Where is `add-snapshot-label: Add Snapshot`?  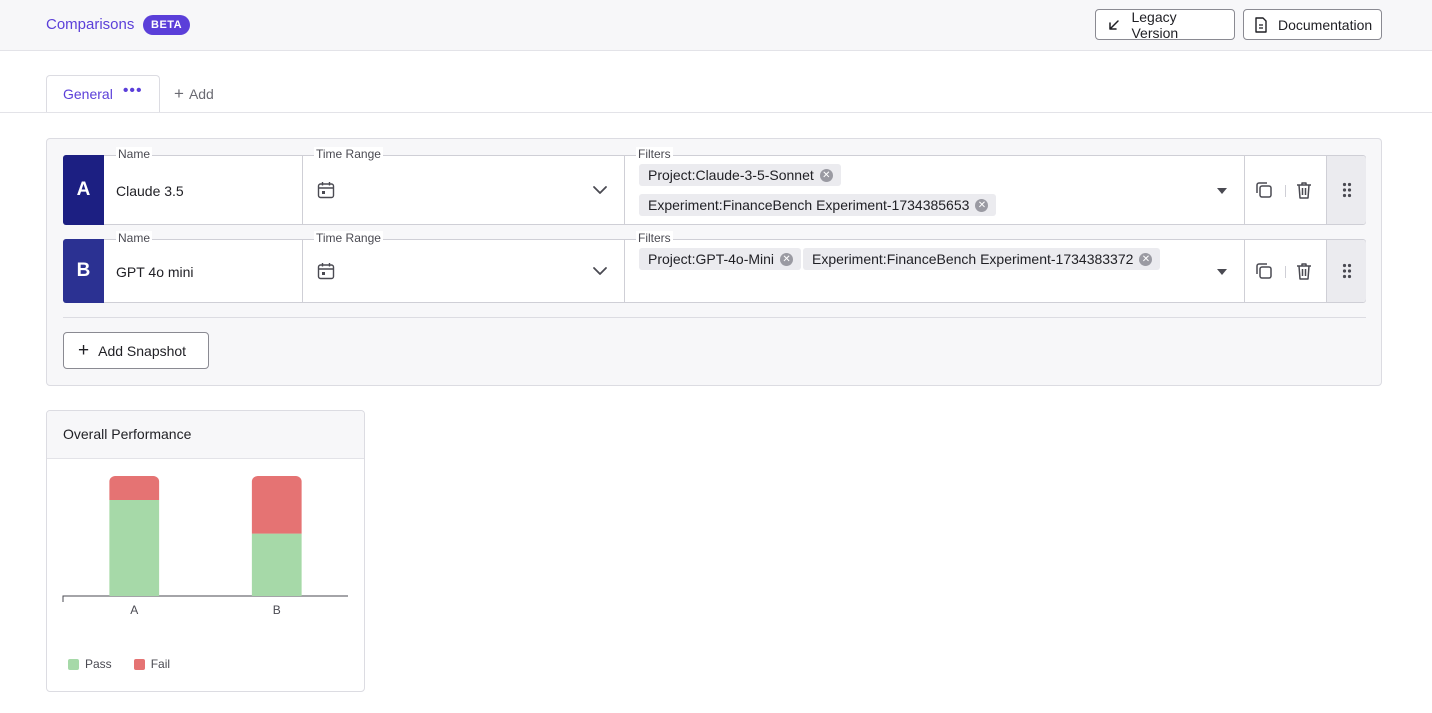 add-snapshot-label: Add Snapshot is located at coordinates (142, 350).